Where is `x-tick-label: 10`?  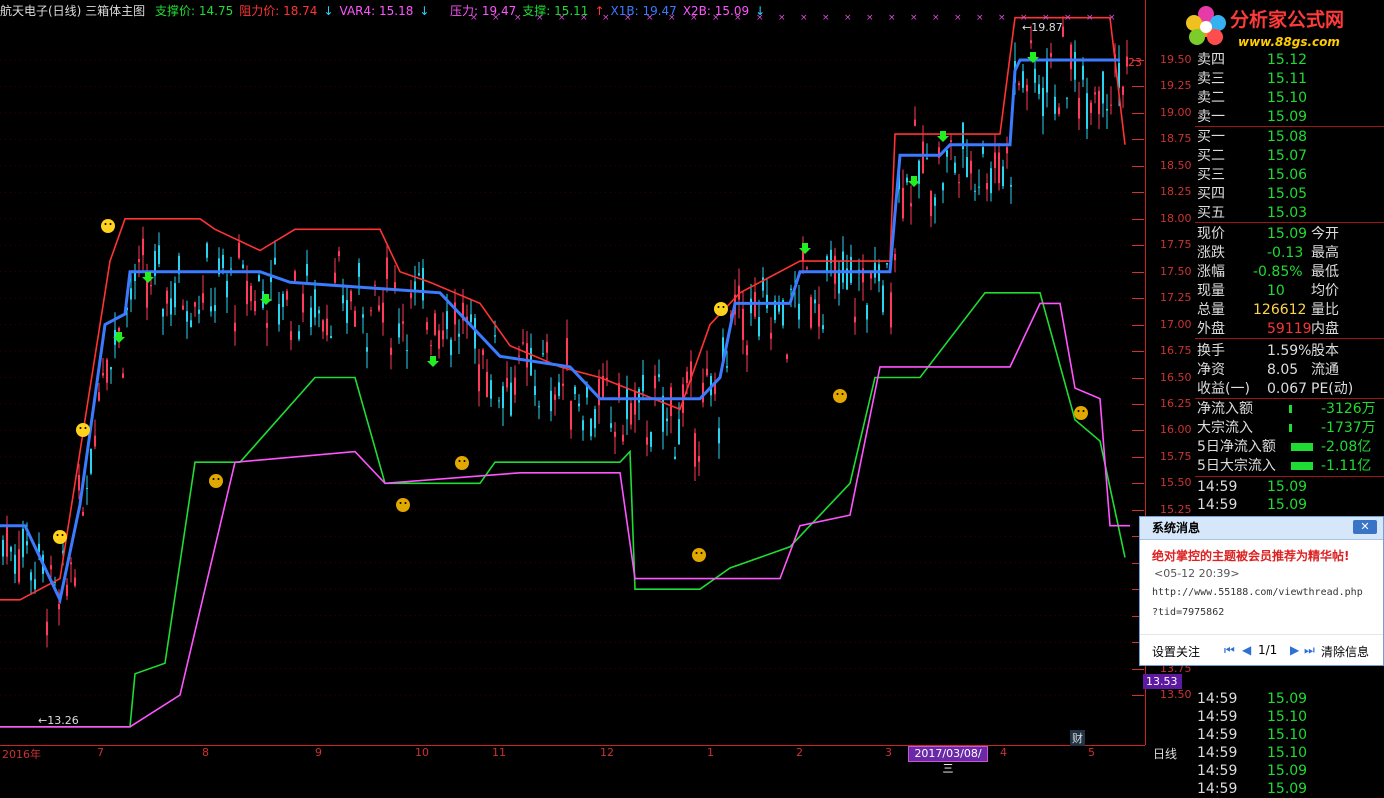 x-tick-label: 10 is located at coordinates (422, 752).